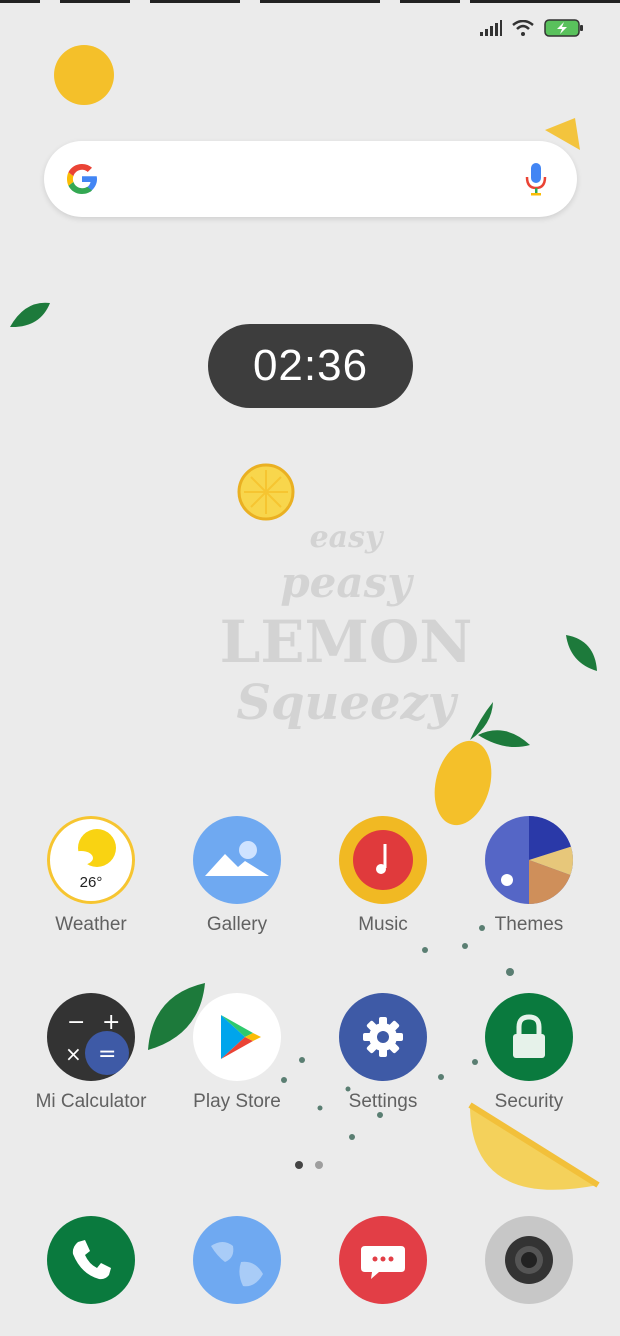 The height and width of the screenshot is (1336, 620). Describe the element at coordinates (383, 1037) in the screenshot. I see `settings-gear-icon` at that location.